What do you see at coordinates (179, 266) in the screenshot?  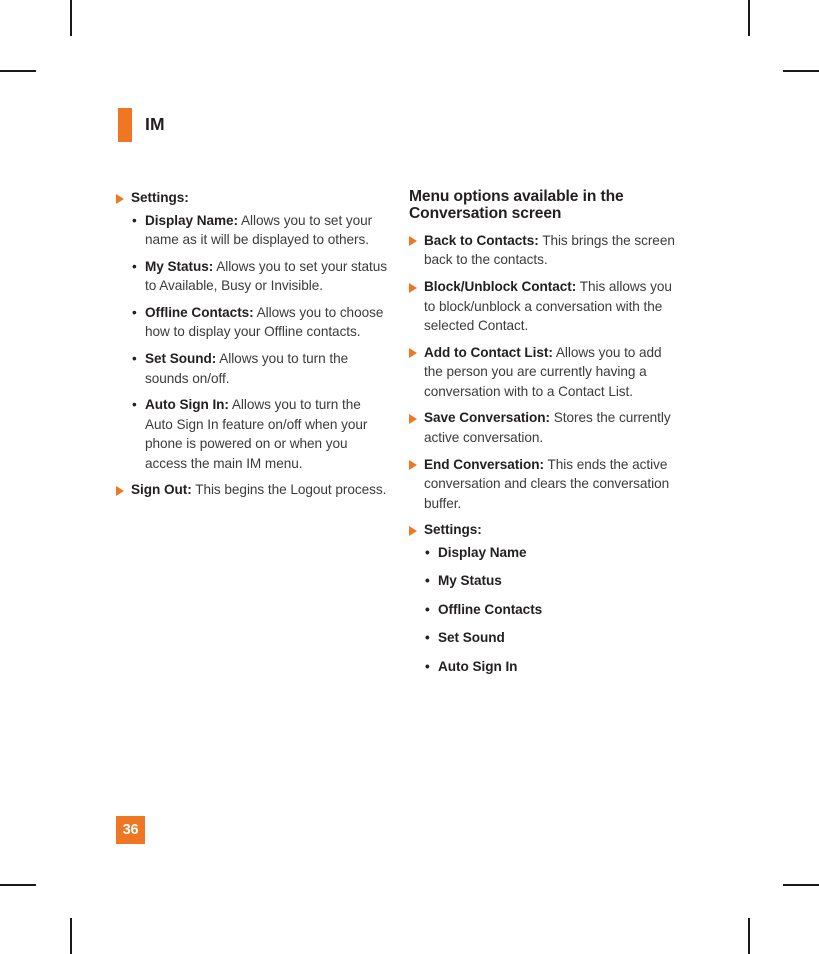 I see `list-item-lead: My Status:` at bounding box center [179, 266].